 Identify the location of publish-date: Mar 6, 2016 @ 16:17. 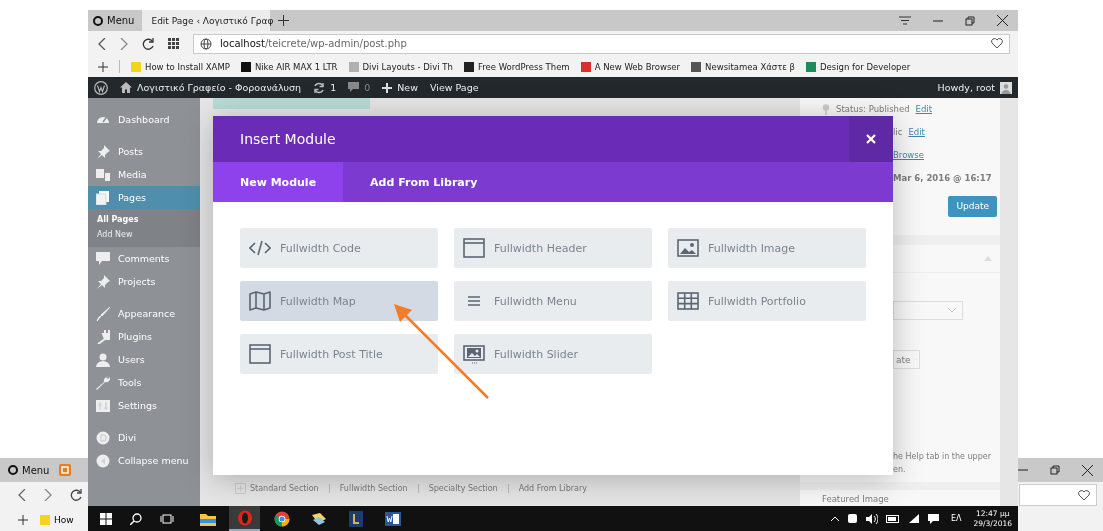
(942, 177).